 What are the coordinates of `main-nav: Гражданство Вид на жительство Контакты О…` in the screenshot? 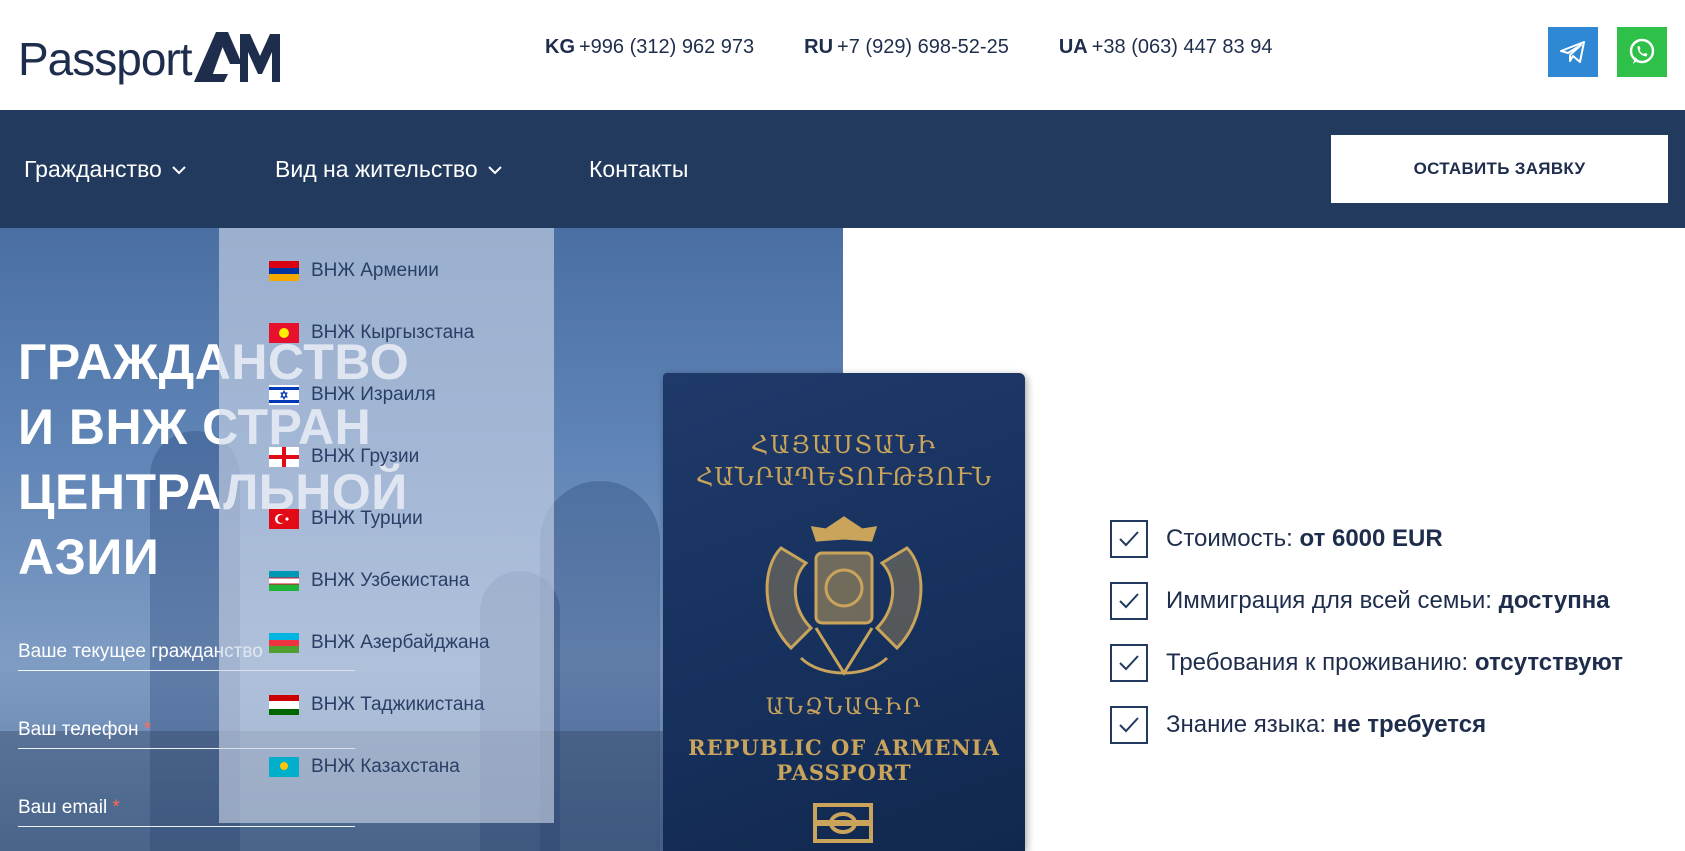 It's located at (842, 169).